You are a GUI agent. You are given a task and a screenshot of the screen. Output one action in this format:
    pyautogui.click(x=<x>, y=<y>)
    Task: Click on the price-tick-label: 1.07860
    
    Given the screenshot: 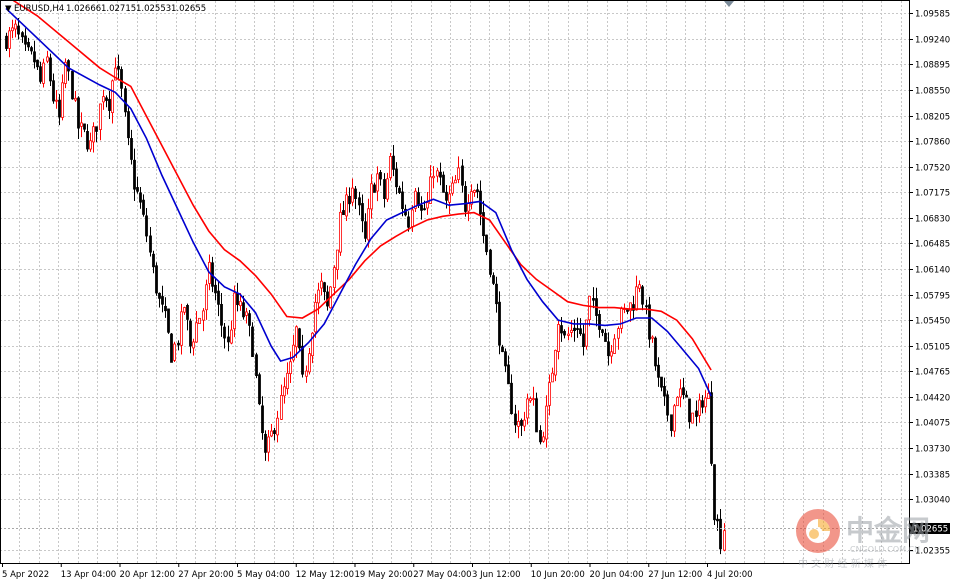 What is the action you would take?
    pyautogui.click(x=932, y=143)
    